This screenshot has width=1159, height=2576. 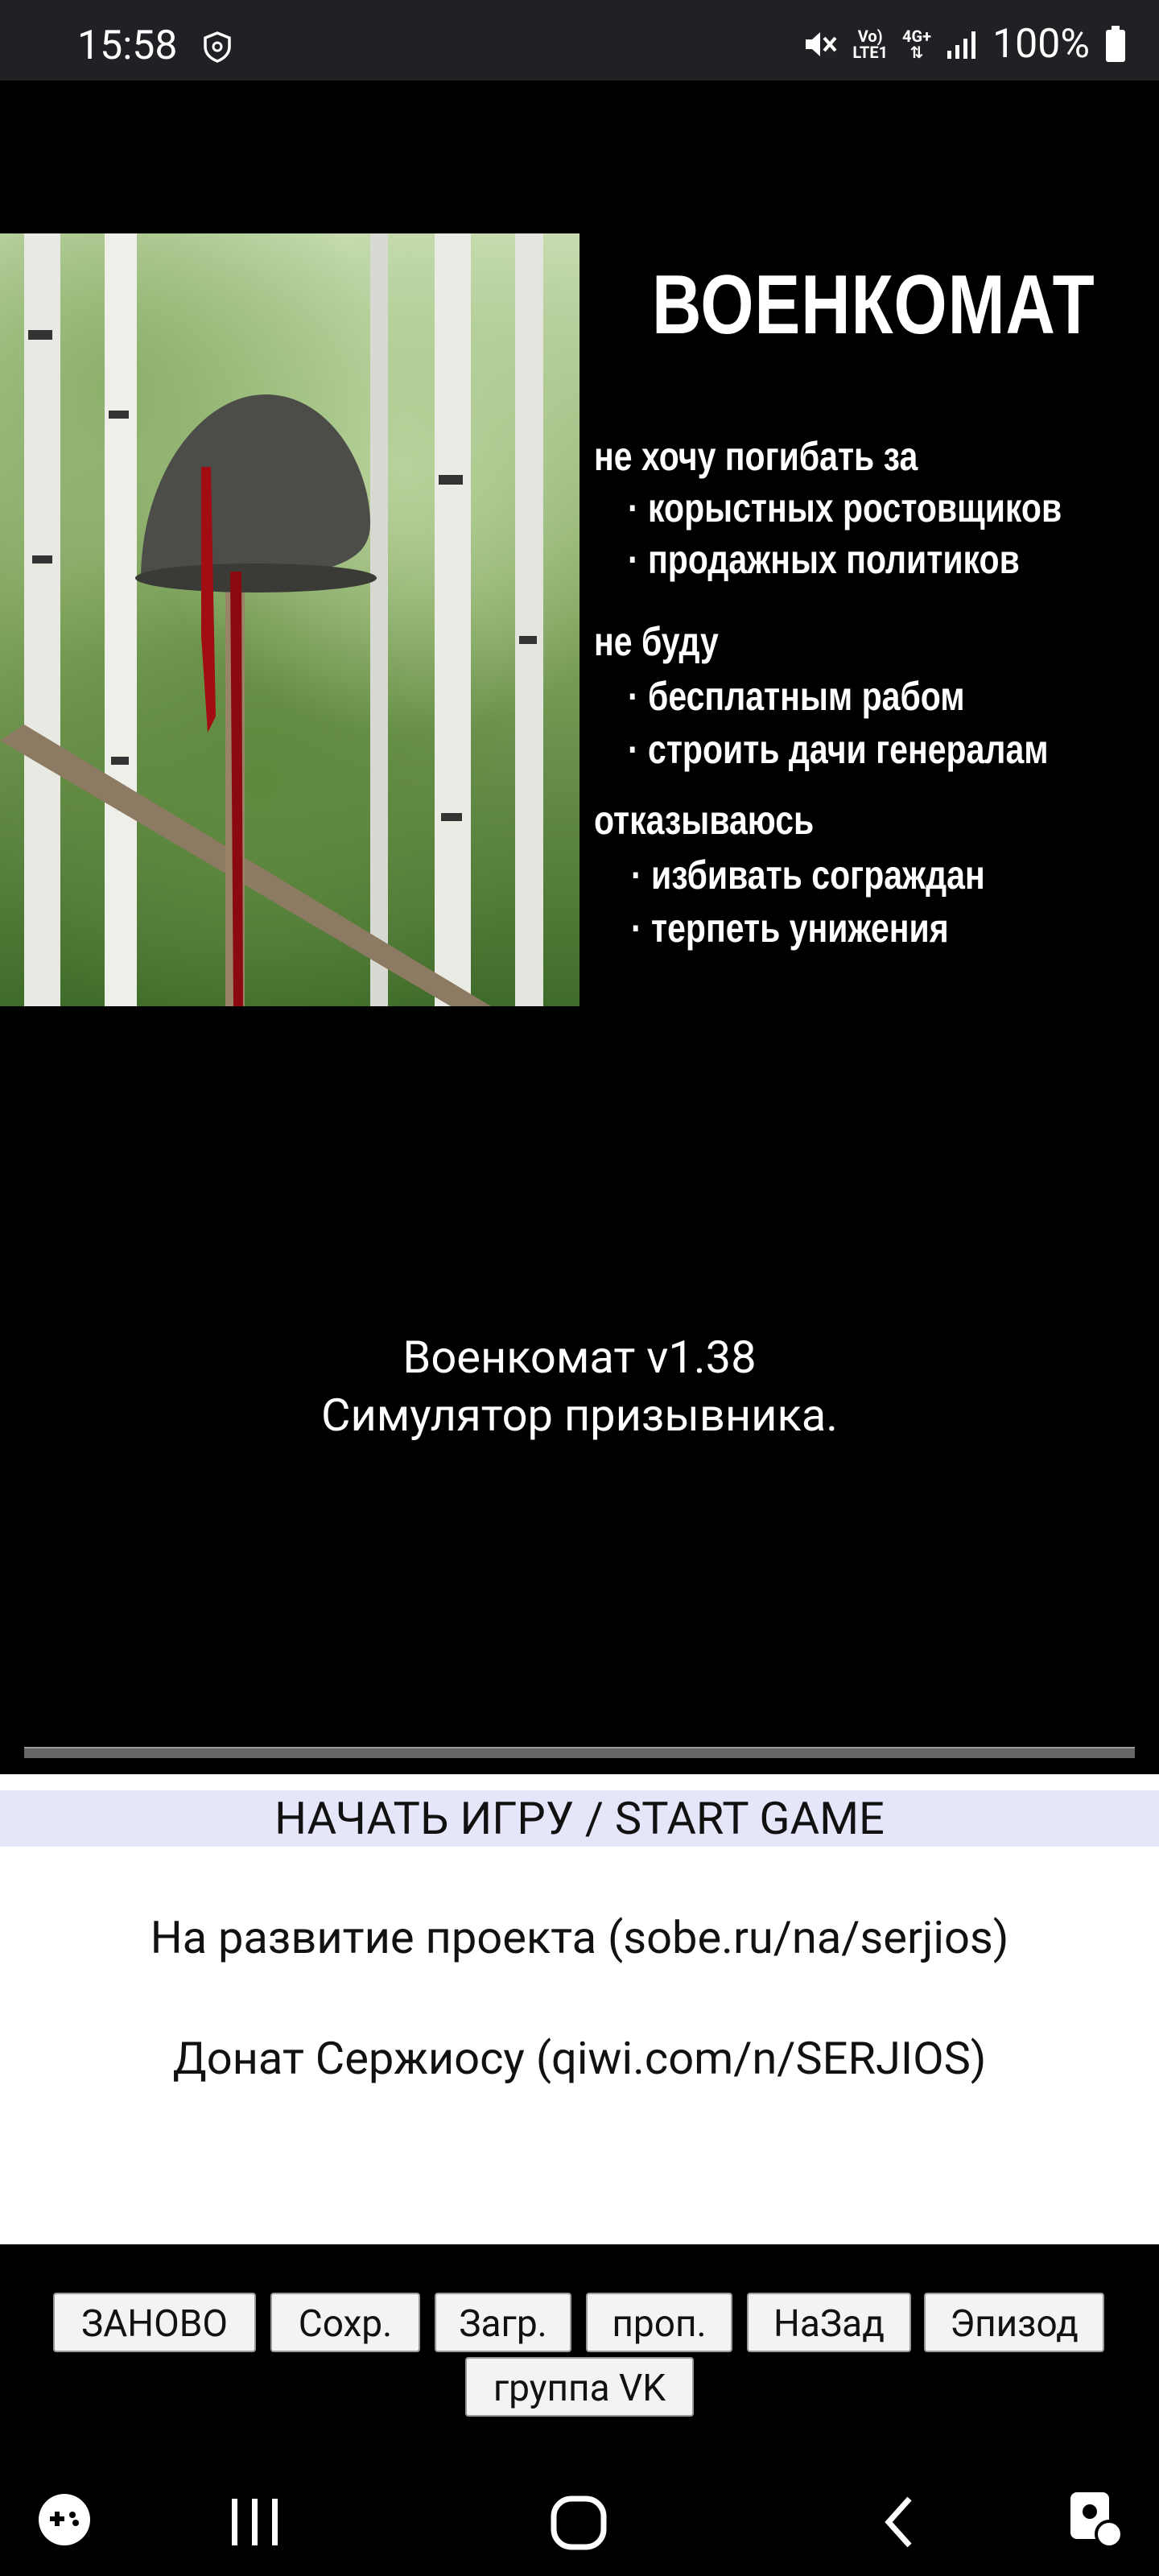 I want to click on system-nav-bar, so click(x=579, y=2519).